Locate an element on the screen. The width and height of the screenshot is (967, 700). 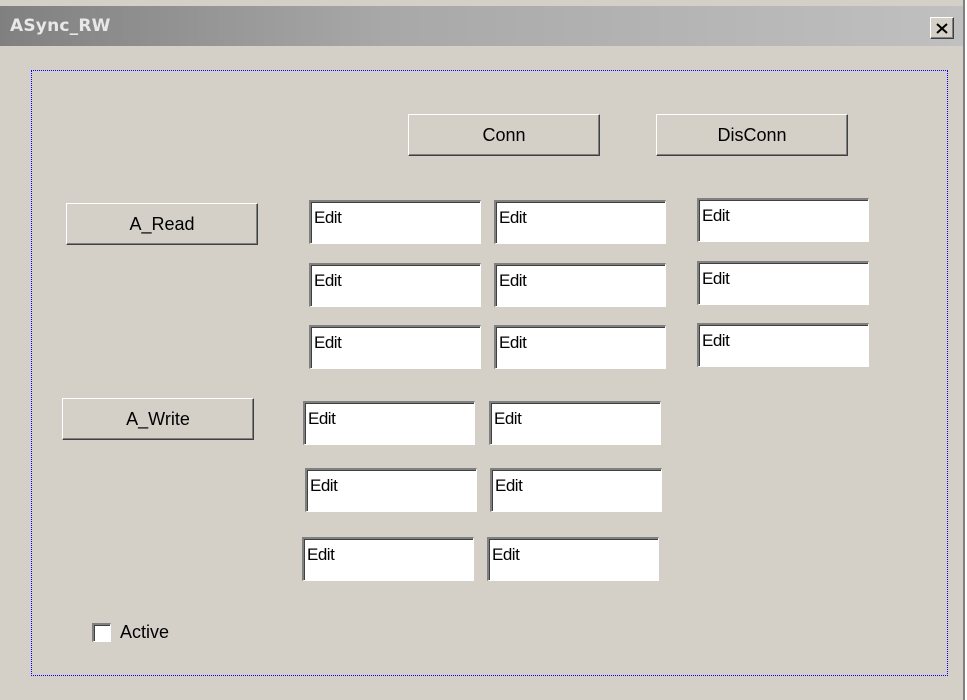
read-edit-r3c1: Edit is located at coordinates (395, 347).